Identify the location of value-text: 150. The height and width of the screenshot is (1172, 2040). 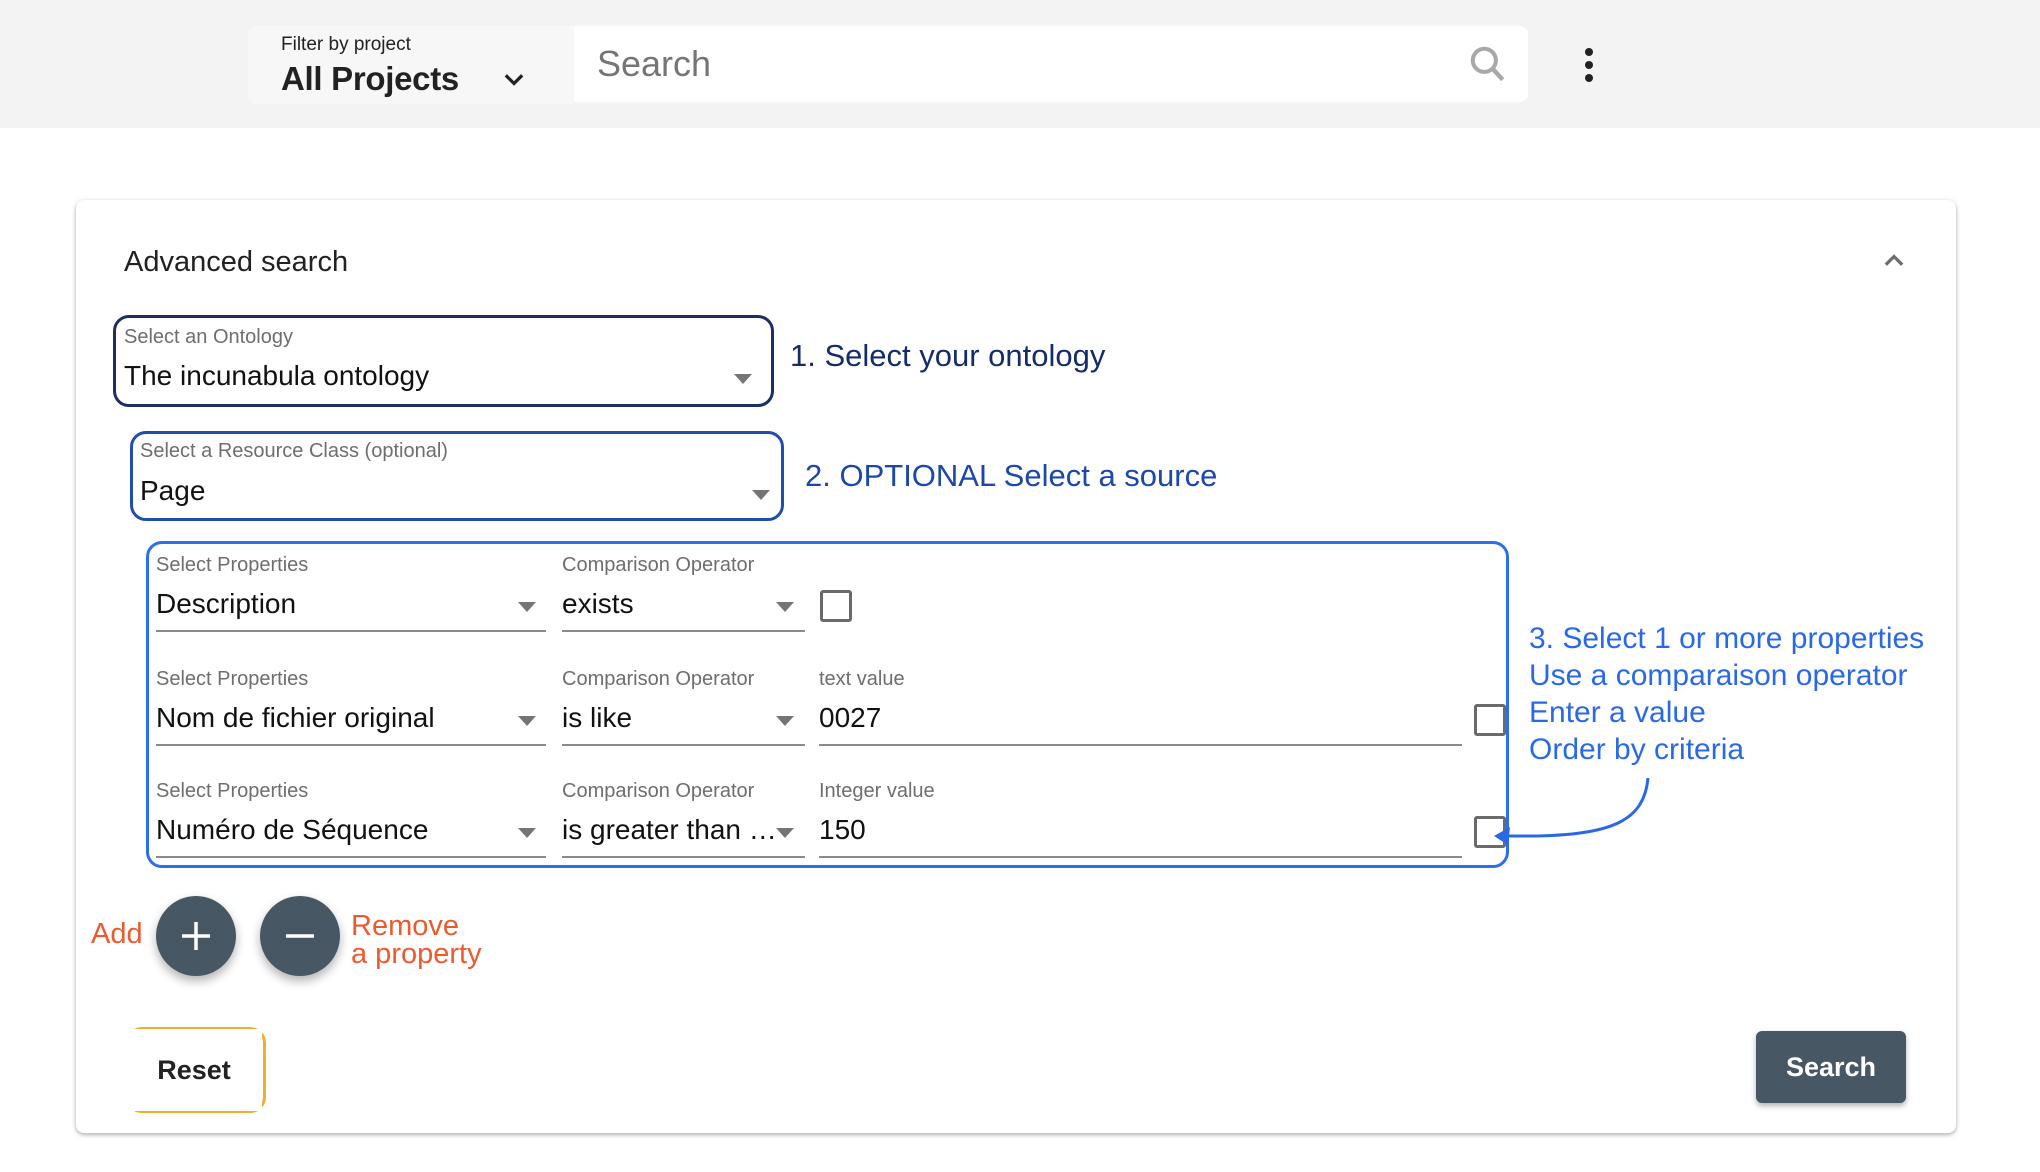
(842, 829).